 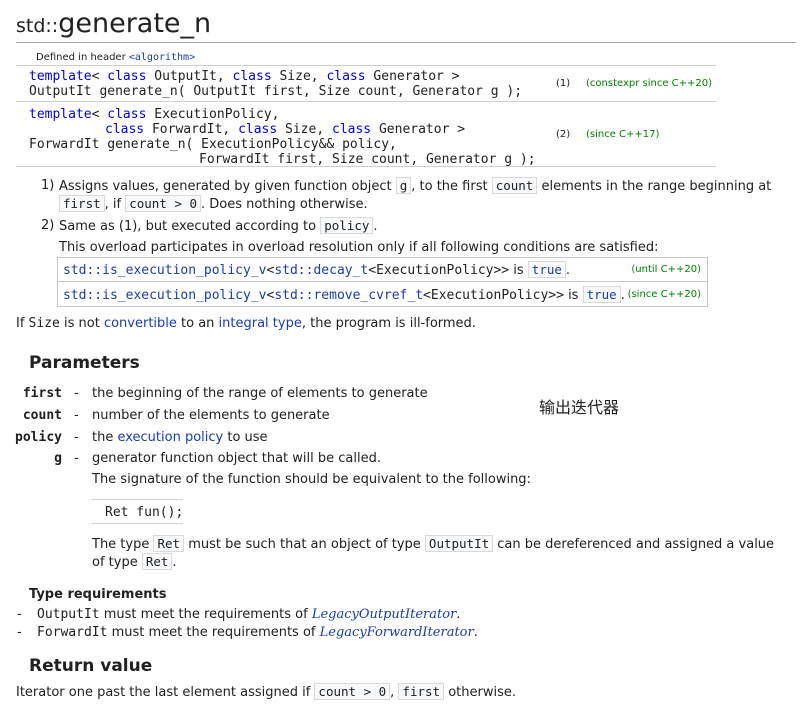 I want to click on convertible-link: convertible, so click(x=140, y=323).